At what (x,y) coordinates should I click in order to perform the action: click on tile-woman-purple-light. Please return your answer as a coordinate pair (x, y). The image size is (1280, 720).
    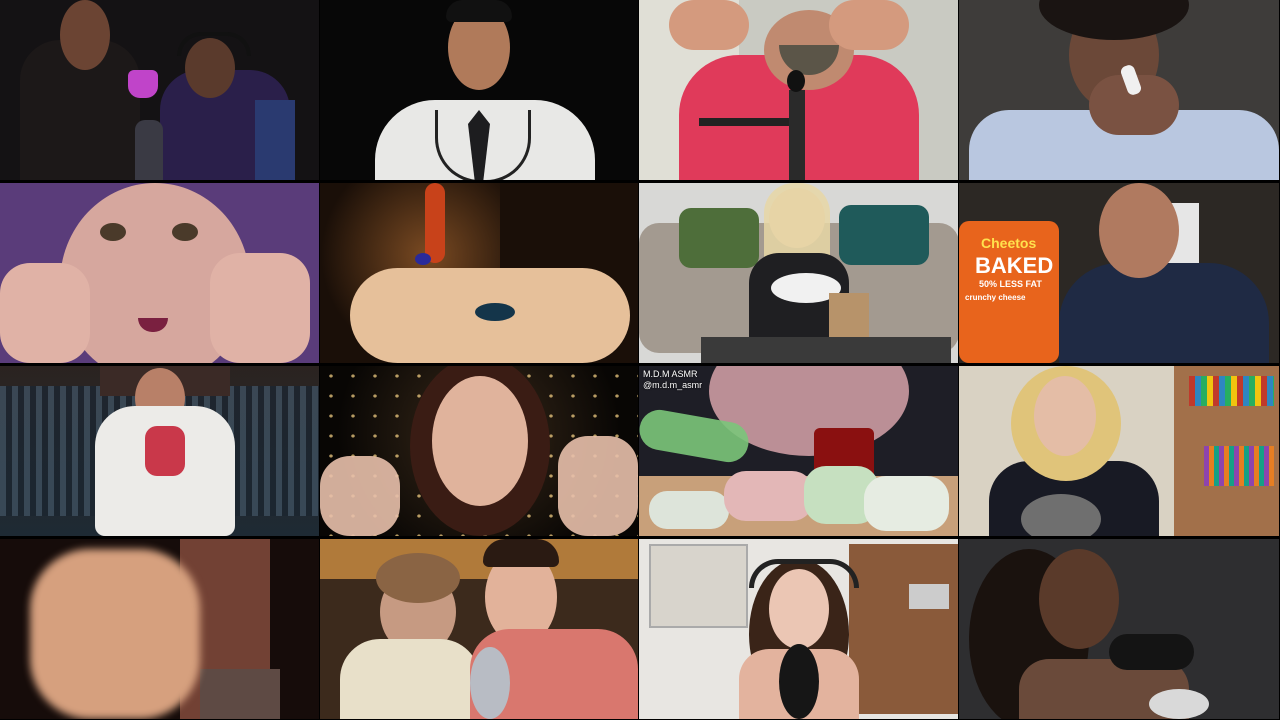
    Looking at the image, I should click on (159, 273).